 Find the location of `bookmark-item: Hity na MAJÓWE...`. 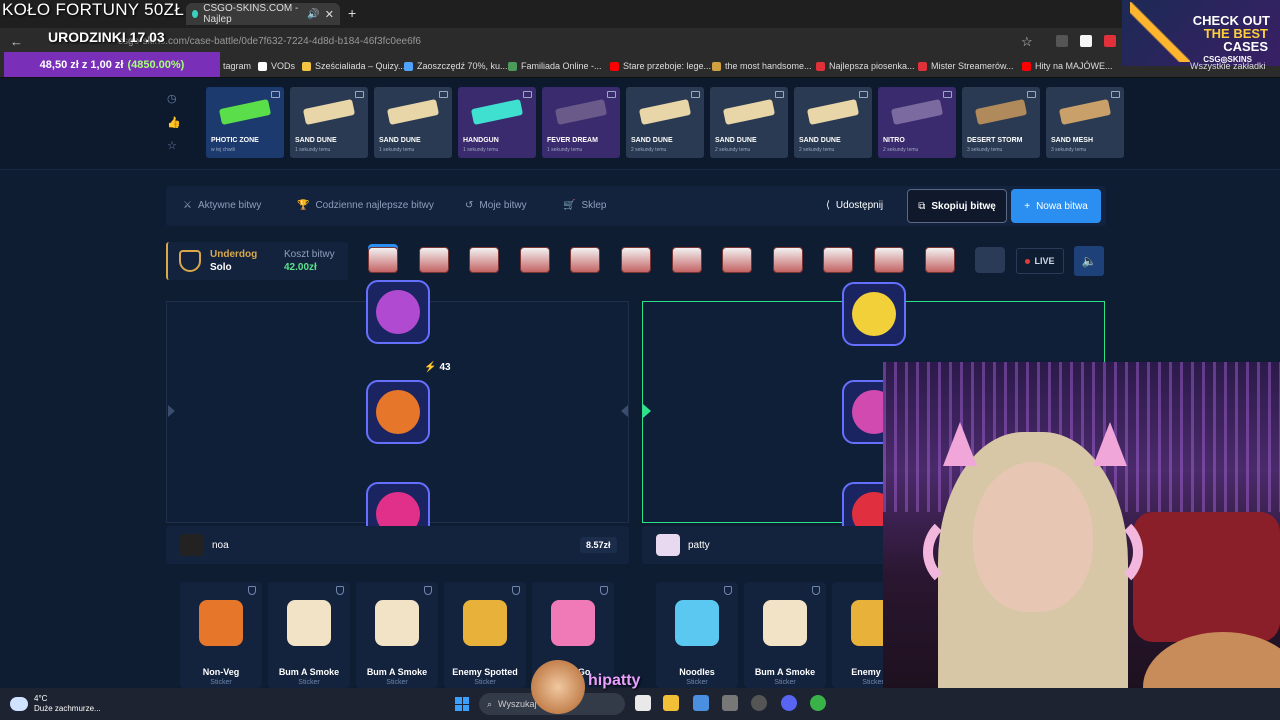

bookmark-item: Hity na MAJÓWE... is located at coordinates (1067, 66).